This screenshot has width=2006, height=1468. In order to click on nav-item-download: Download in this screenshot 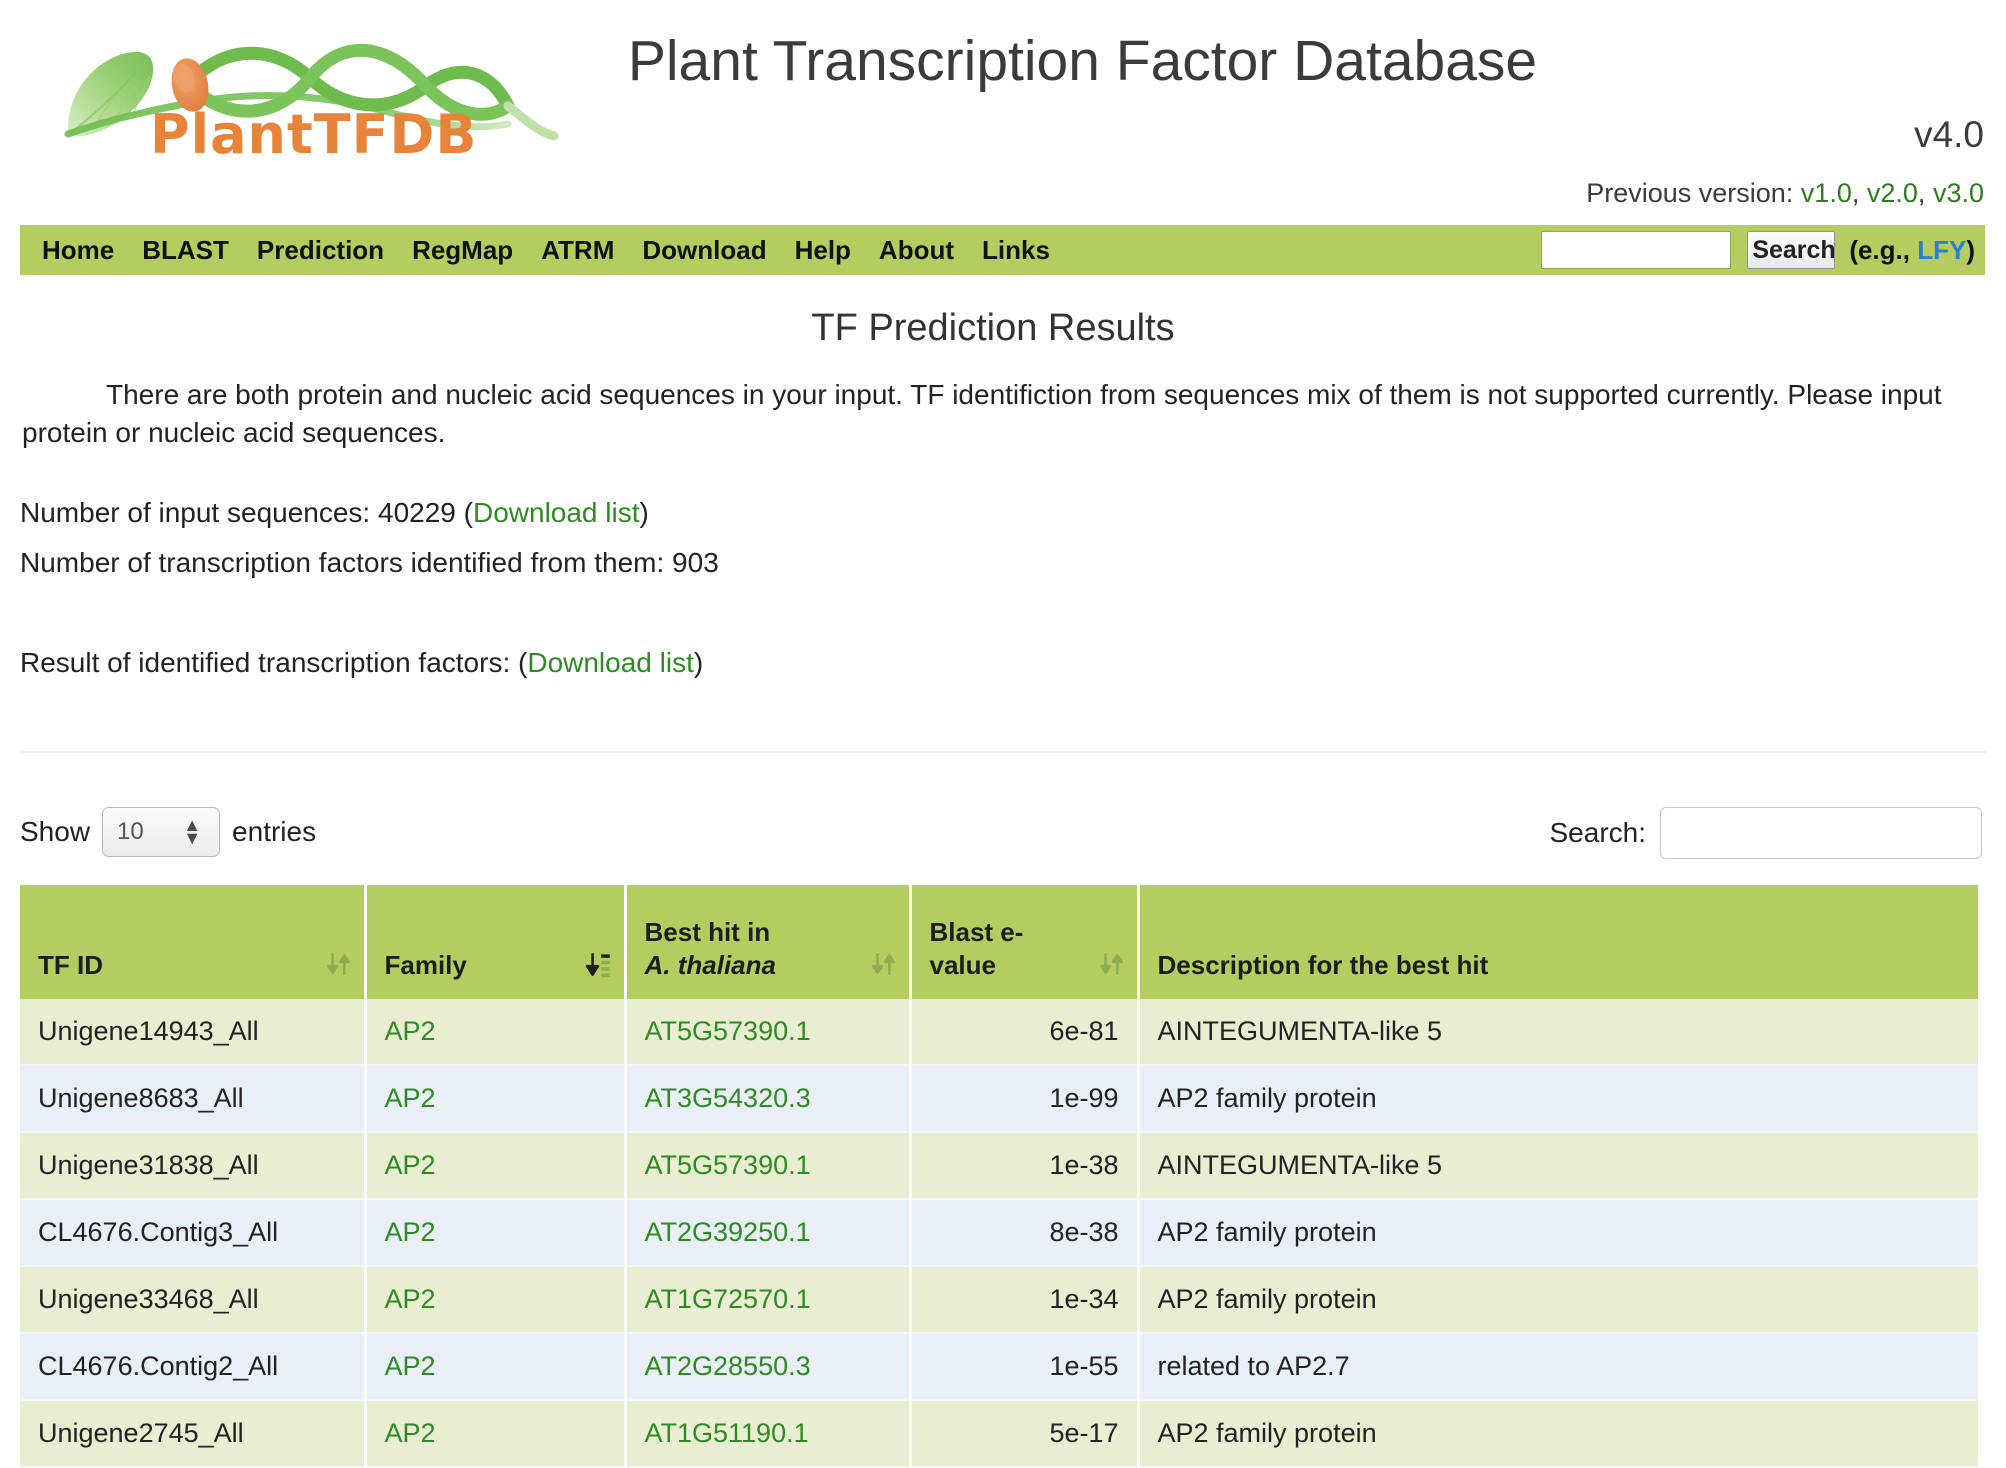, I will do `click(704, 250)`.